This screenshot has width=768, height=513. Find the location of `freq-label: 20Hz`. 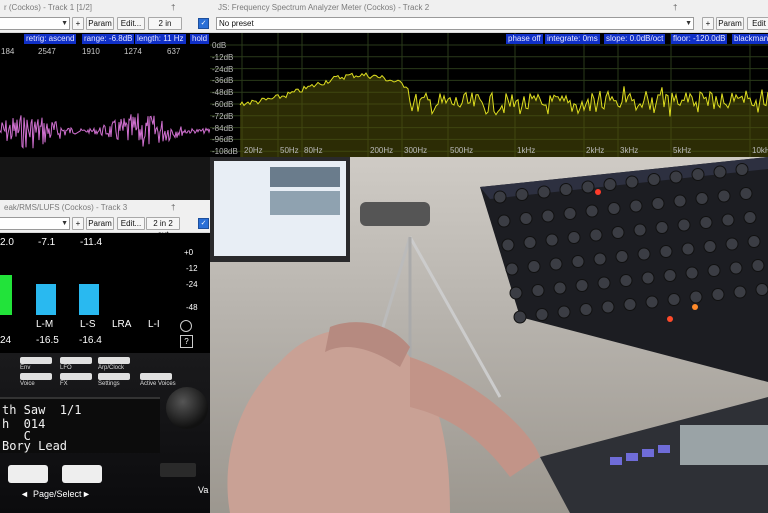

freq-label: 20Hz is located at coordinates (253, 150).